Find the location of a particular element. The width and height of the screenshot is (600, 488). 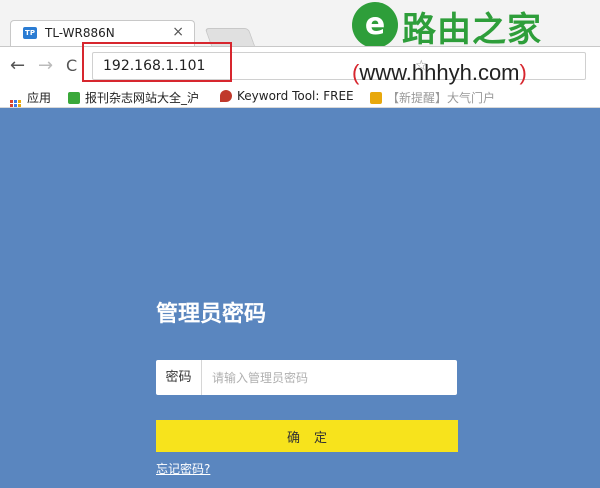

back-arrow-icon: ← is located at coordinates (17, 66).